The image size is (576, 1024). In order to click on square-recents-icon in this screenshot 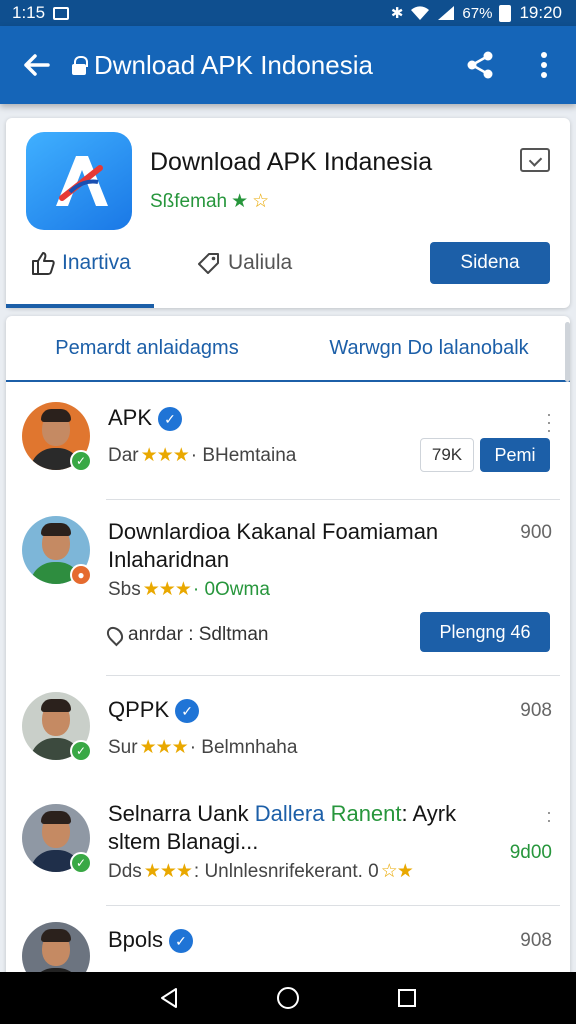, I will do `click(406, 998)`.